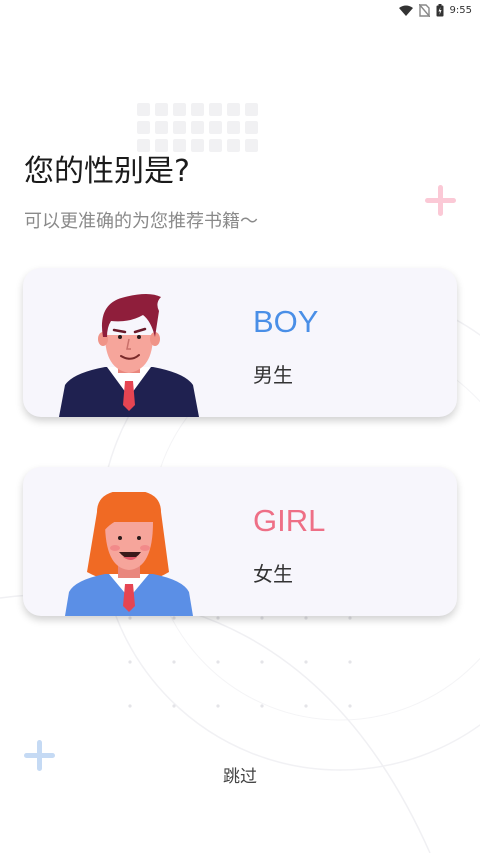 Image resolution: width=480 pixels, height=853 pixels. I want to click on no-sim-icon, so click(424, 10).